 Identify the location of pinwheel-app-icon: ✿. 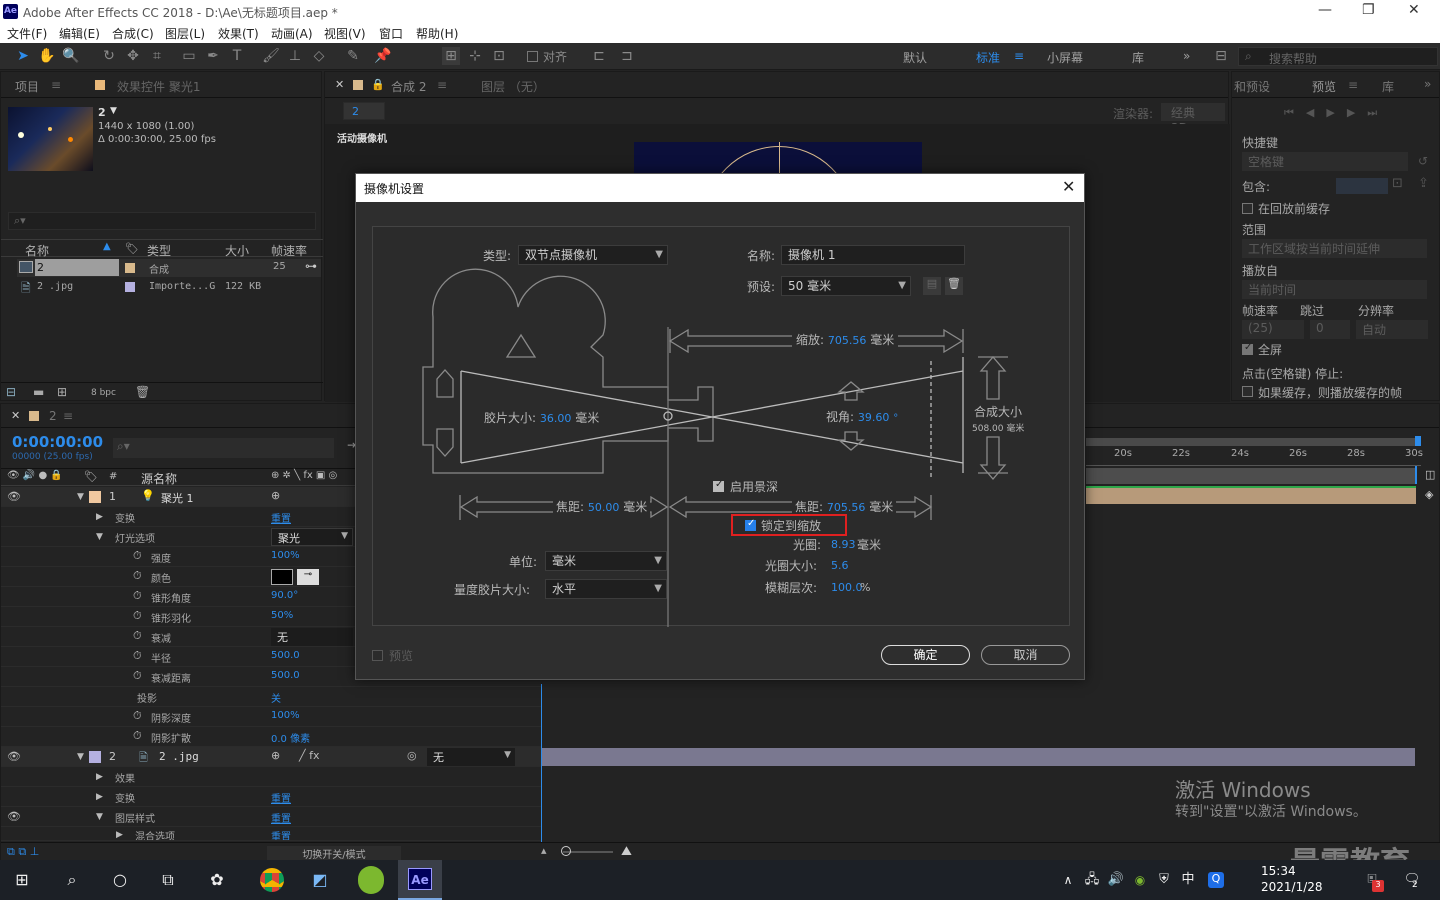
(217, 880).